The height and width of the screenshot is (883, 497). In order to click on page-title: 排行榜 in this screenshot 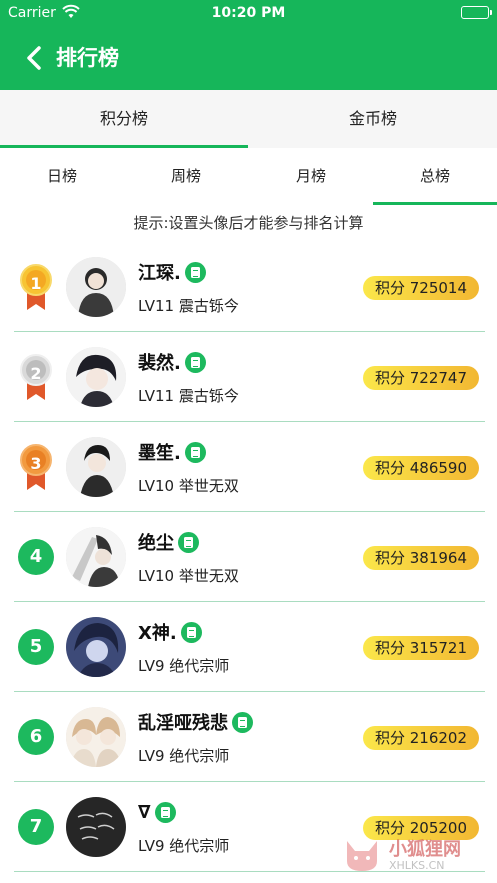, I will do `click(87, 58)`.